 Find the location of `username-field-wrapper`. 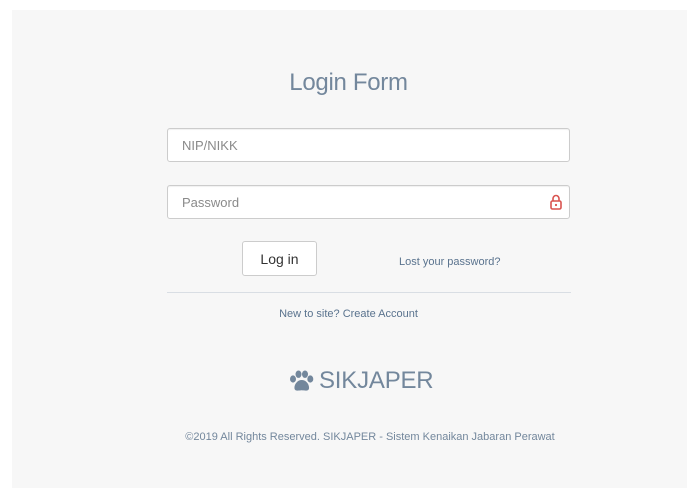

username-field-wrapper is located at coordinates (368, 145).